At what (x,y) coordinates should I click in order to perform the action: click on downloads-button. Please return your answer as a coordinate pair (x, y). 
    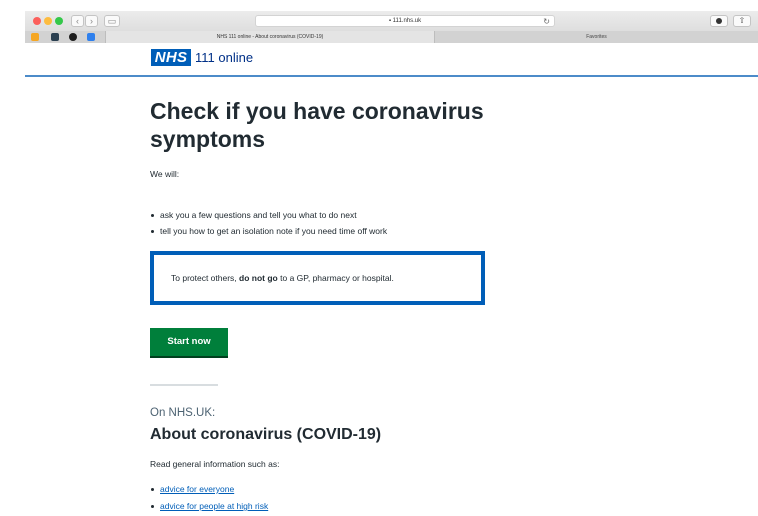
    Looking at the image, I should click on (719, 21).